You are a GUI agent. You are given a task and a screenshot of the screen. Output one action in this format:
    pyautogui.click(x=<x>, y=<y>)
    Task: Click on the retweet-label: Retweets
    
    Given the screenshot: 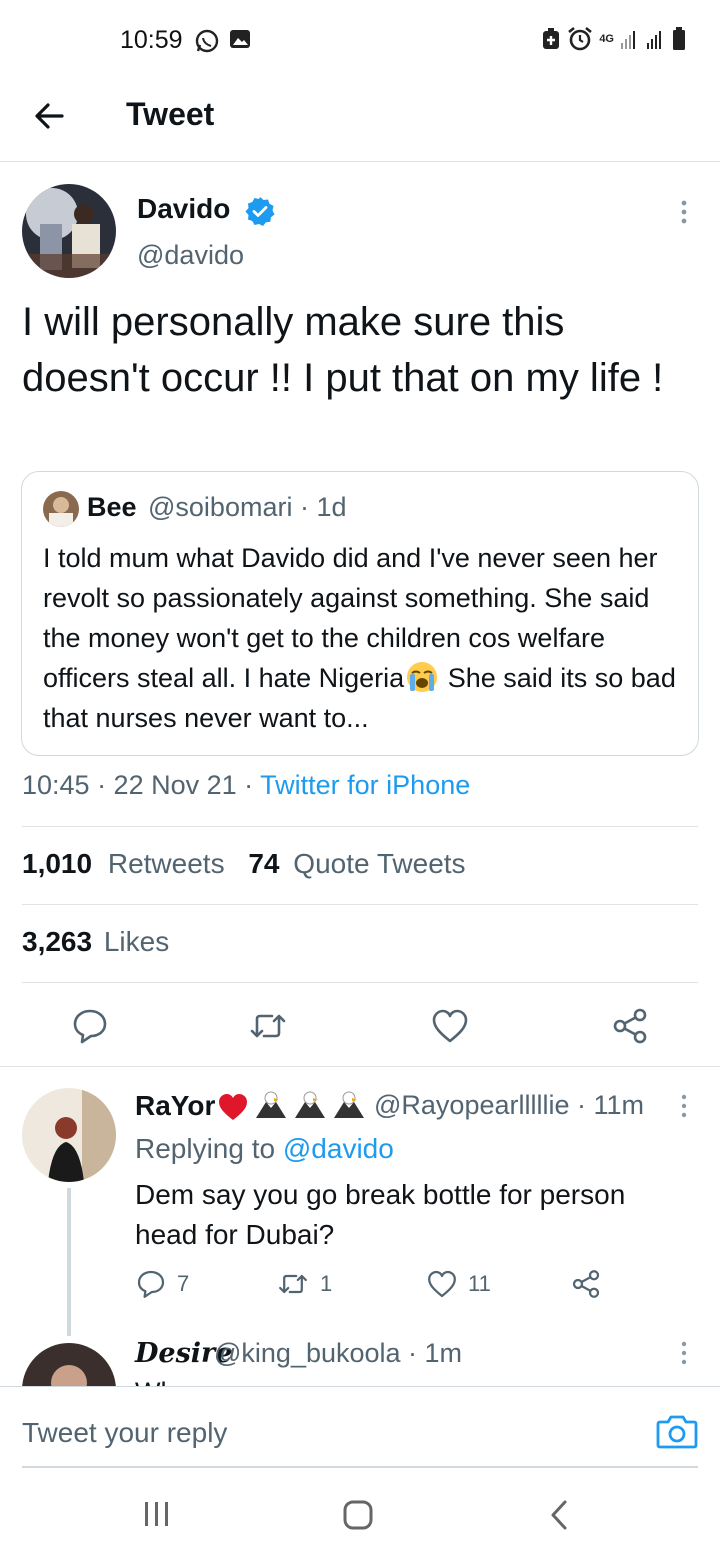 What is the action you would take?
    pyautogui.click(x=166, y=863)
    